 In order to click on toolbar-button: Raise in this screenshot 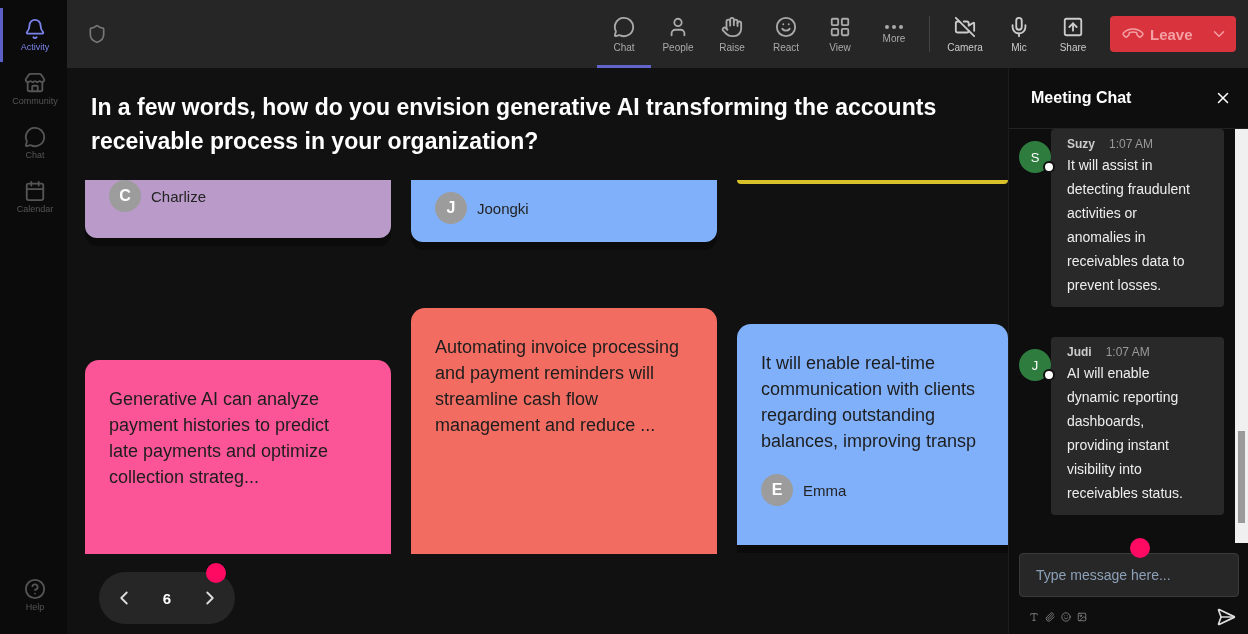, I will do `click(732, 34)`.